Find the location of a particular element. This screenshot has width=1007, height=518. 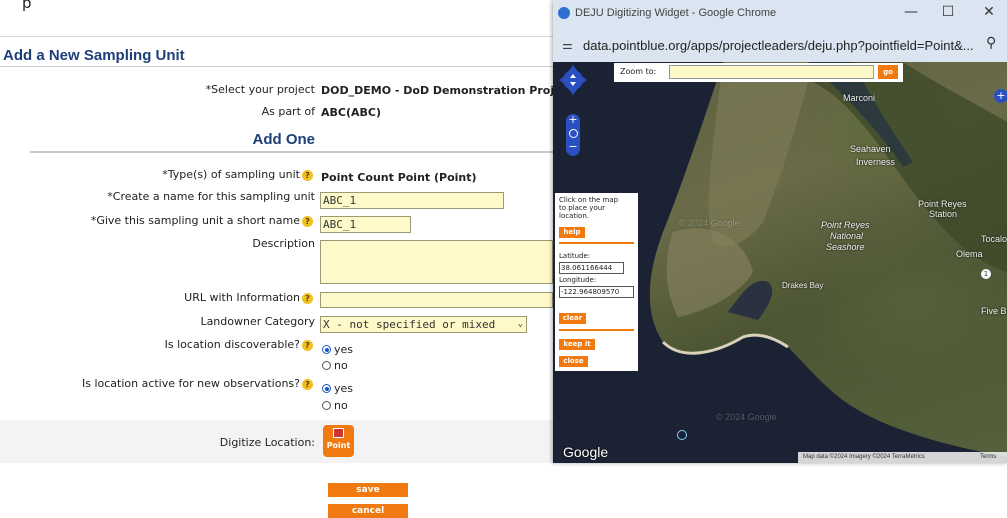

section-title: Add One is located at coordinates (284, 139).